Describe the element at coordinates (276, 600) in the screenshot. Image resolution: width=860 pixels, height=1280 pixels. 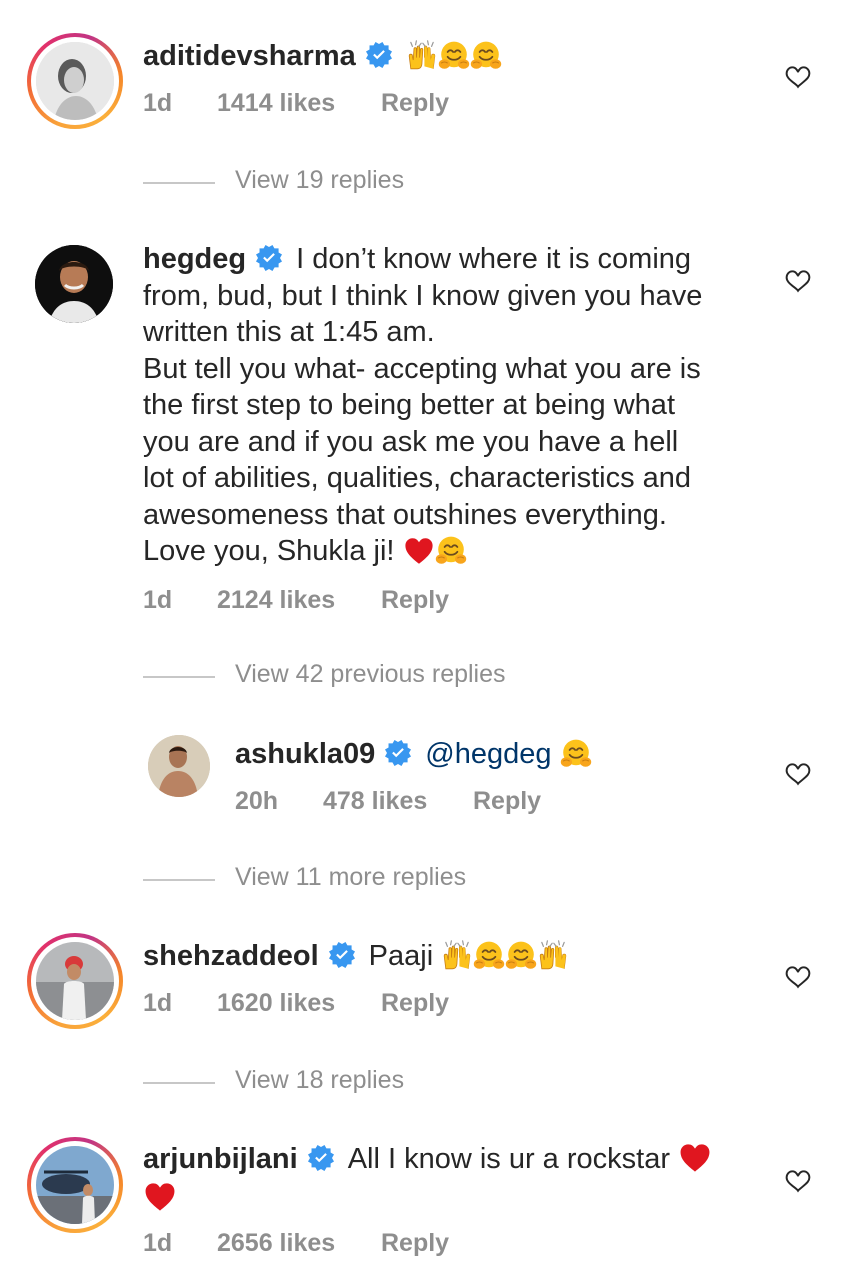
I see `likes-count: 2124 likes` at that location.